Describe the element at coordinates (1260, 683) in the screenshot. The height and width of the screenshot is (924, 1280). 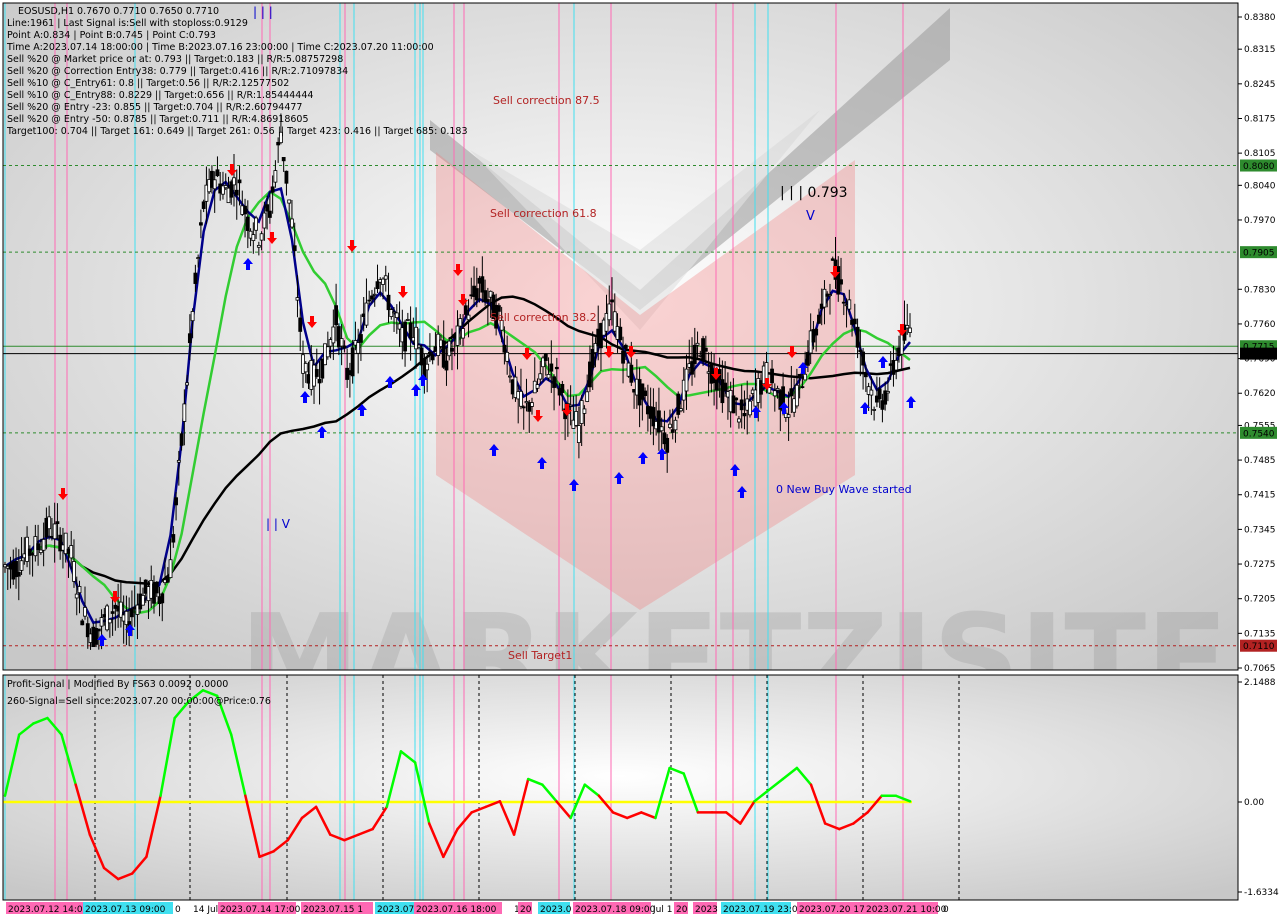
I see `oscillator-tick-label: 2.1488` at that location.